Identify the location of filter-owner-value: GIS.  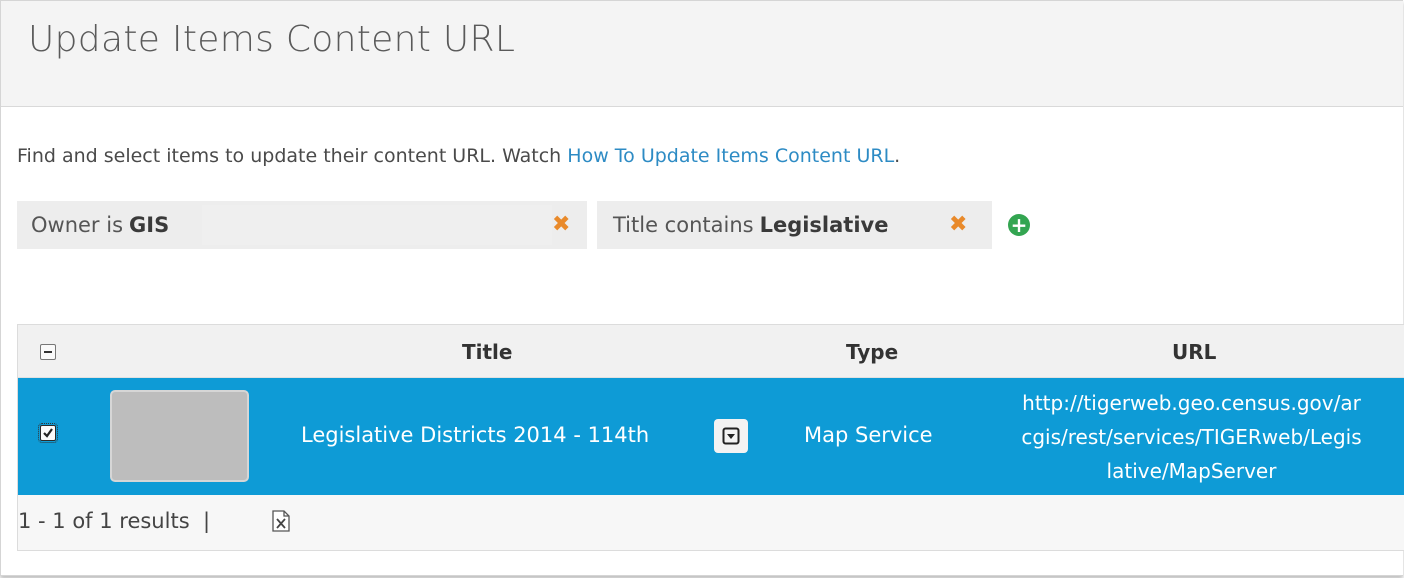
(149, 225).